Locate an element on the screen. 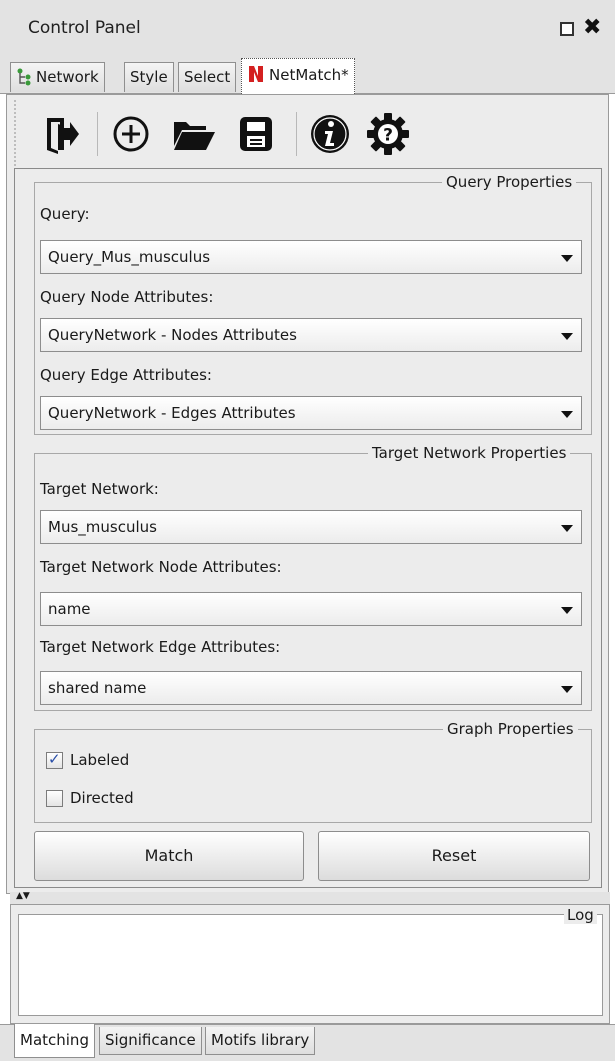  target-node-attributes-value: name is located at coordinates (69, 609).